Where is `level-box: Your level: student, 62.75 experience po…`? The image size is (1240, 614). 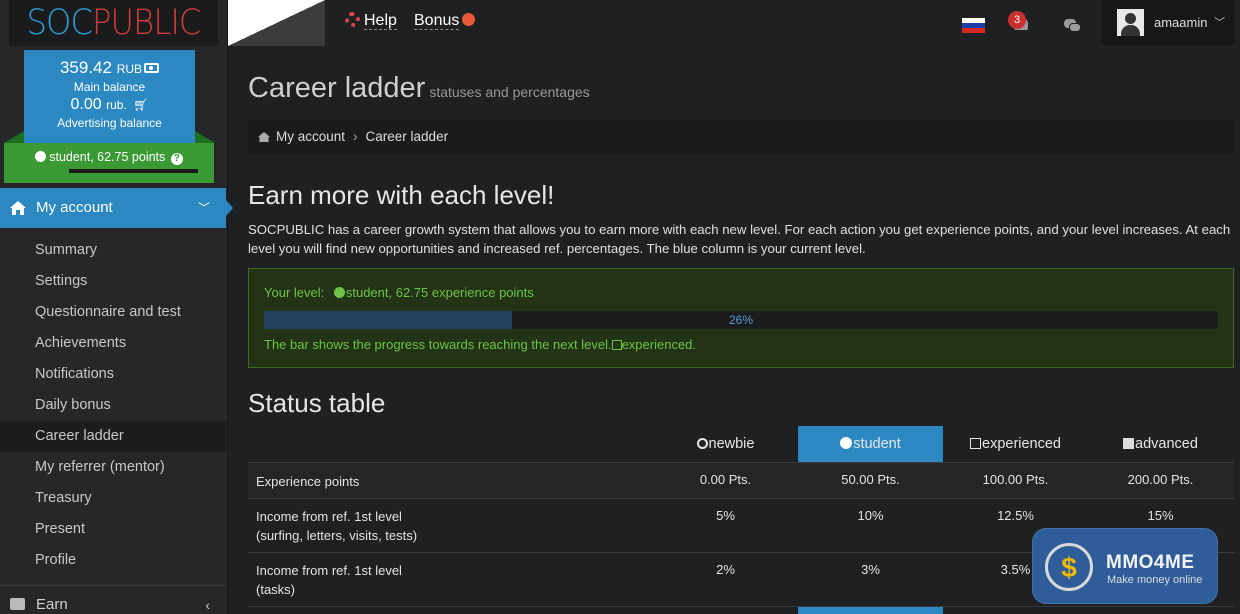 level-box: Your level: student, 62.75 experience po… is located at coordinates (741, 318).